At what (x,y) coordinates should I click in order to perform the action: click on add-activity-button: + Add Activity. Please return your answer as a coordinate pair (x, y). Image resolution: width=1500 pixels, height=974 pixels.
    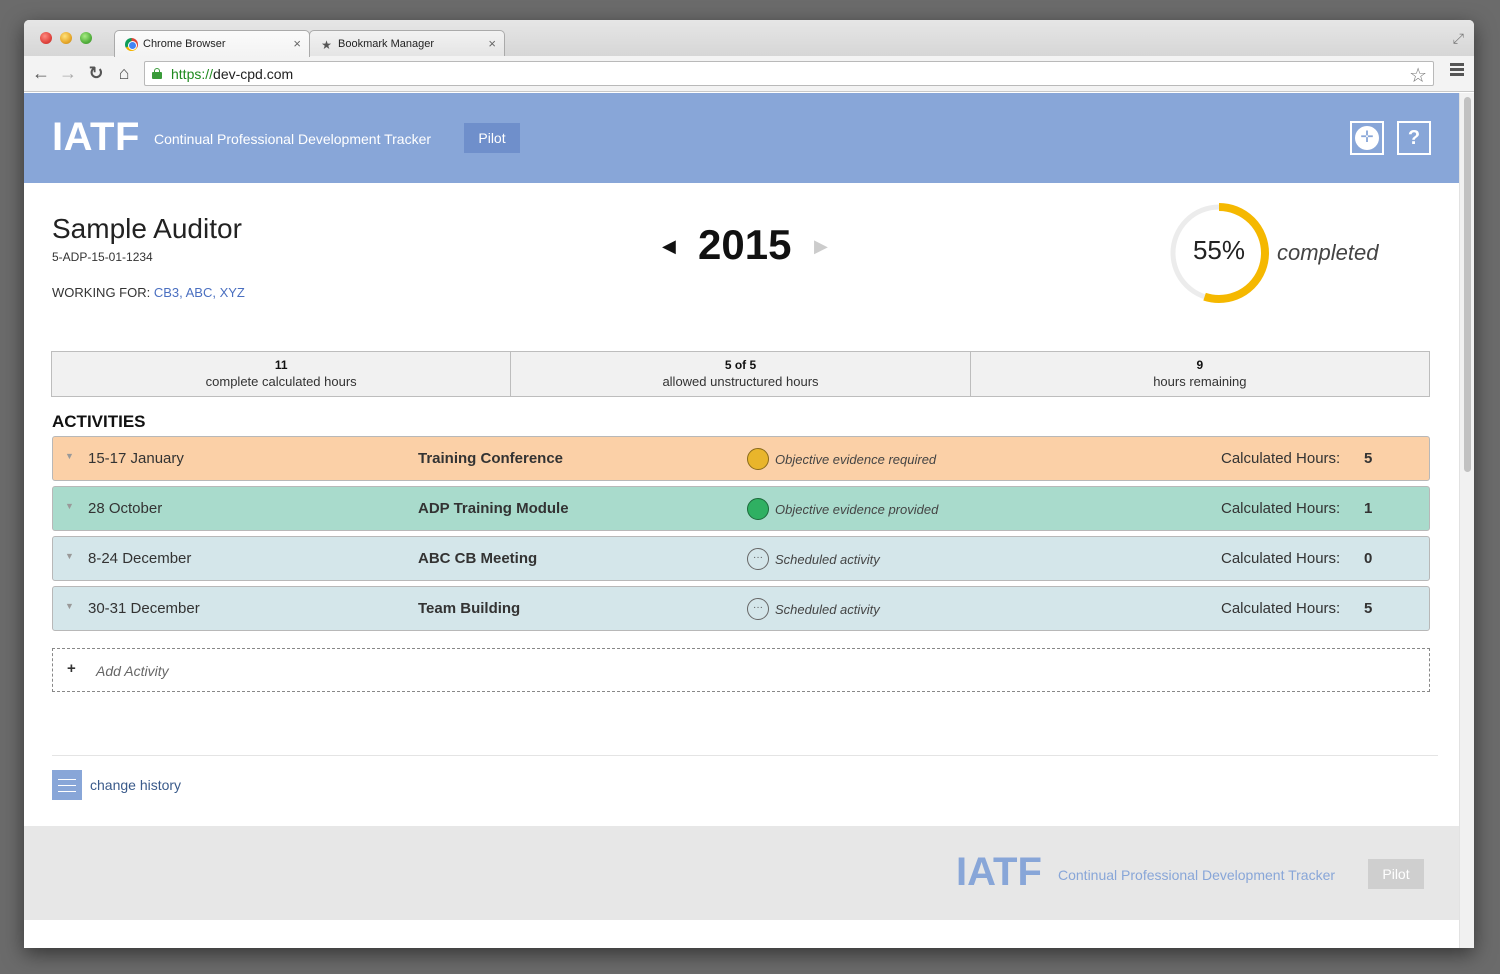
    Looking at the image, I should click on (741, 670).